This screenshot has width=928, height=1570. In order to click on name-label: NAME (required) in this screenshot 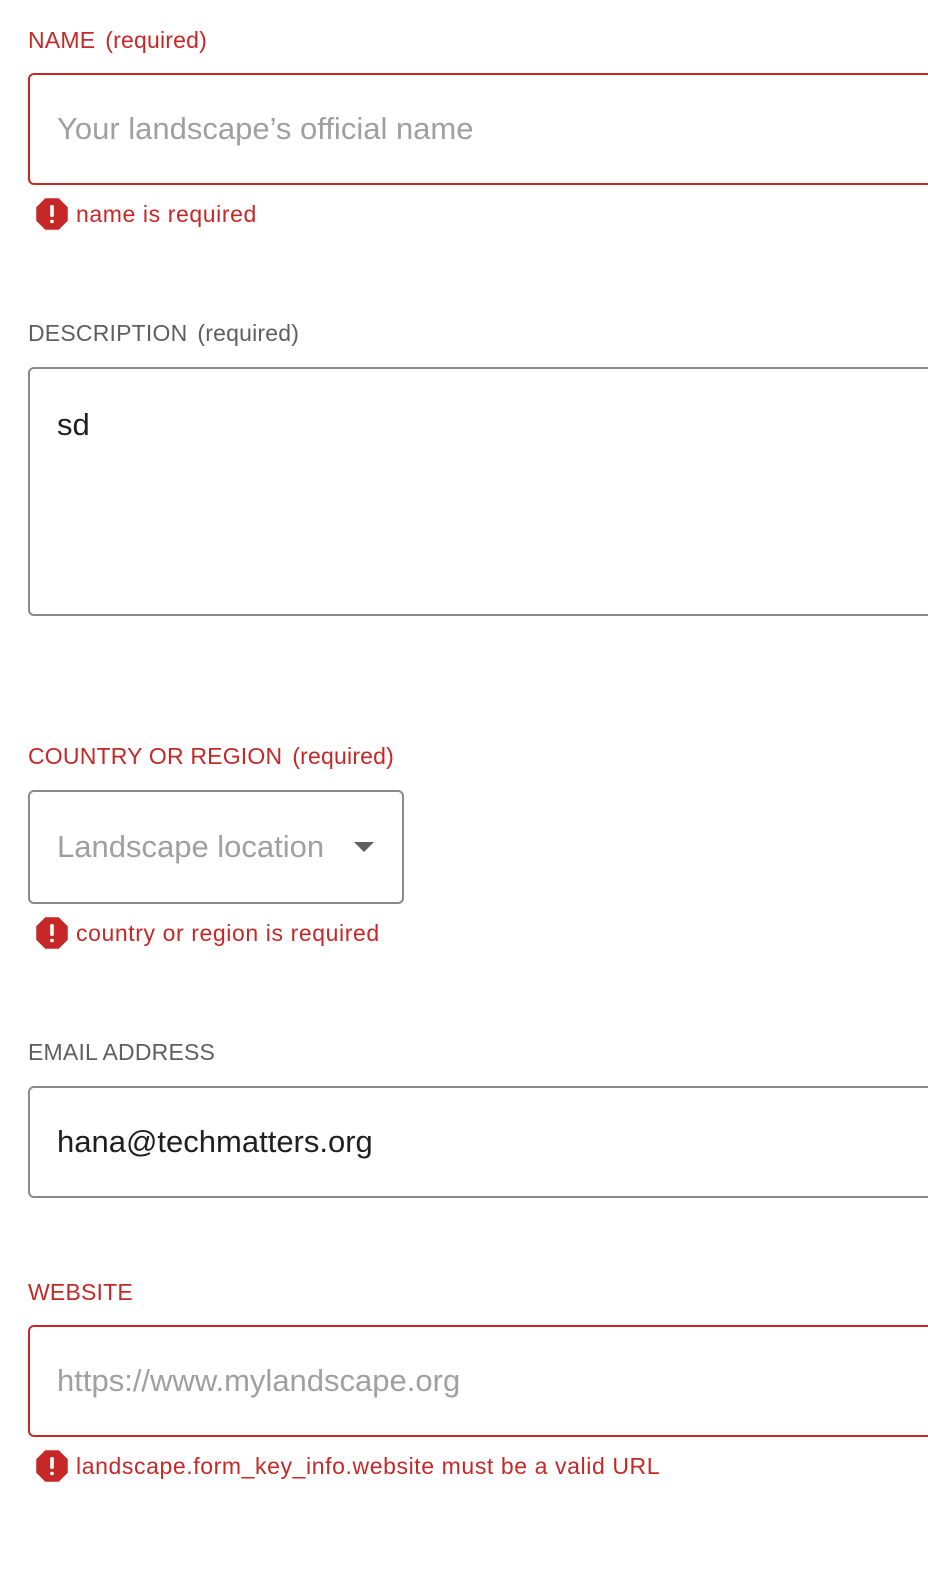, I will do `click(117, 40)`.